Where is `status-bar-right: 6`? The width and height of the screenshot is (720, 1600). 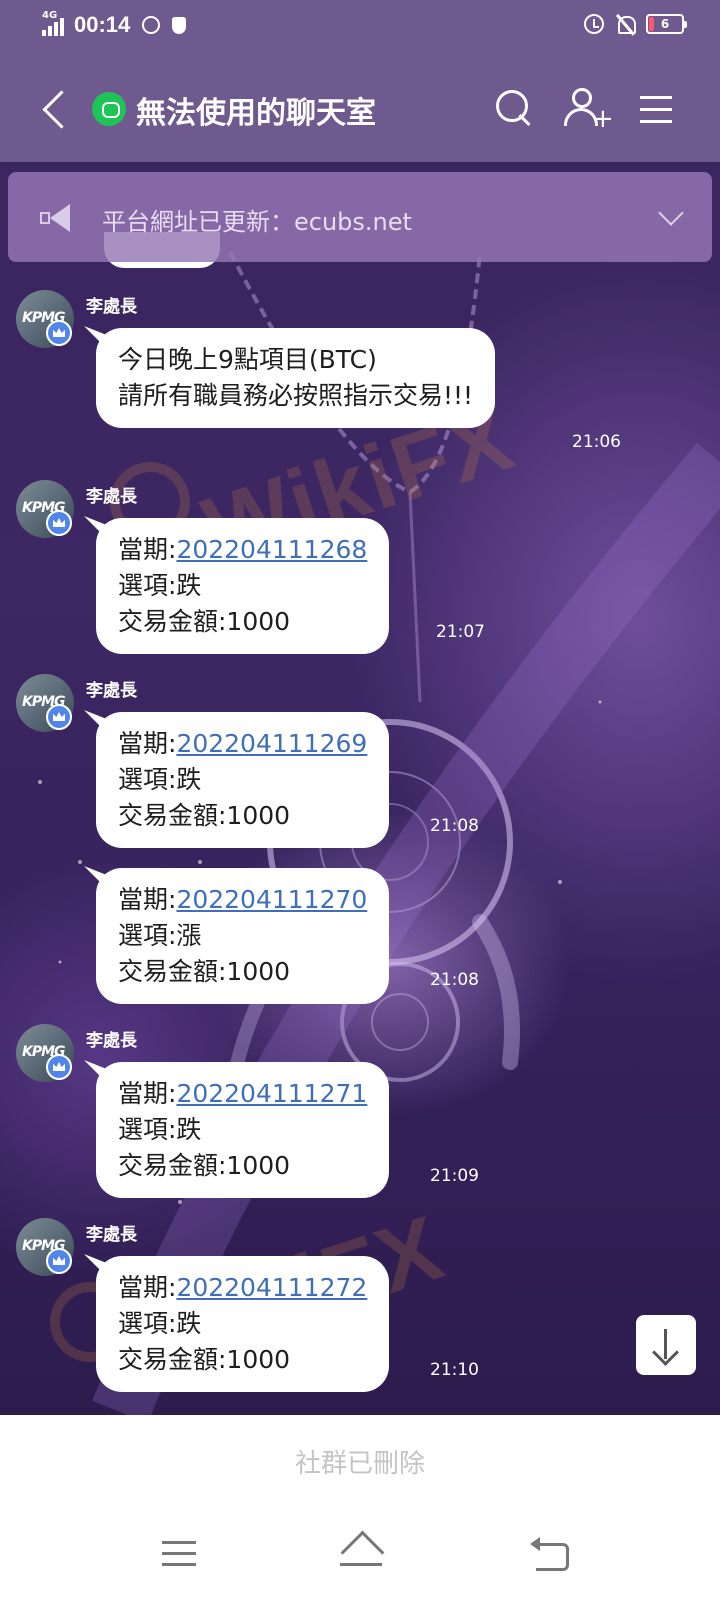
status-bar-right: 6 is located at coordinates (635, 24).